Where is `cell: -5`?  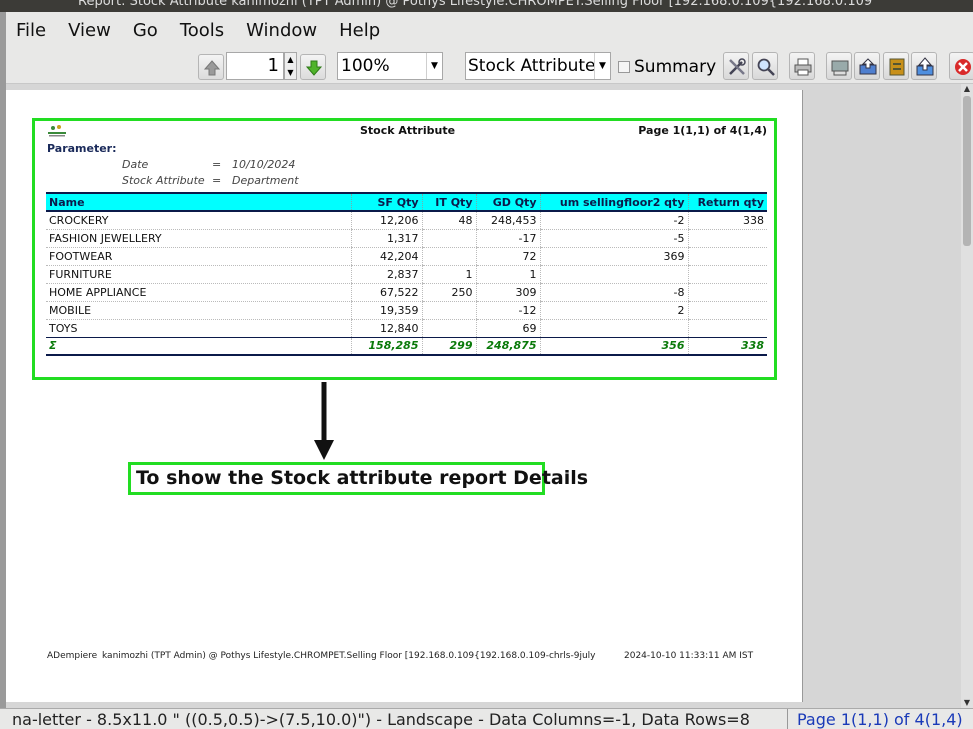
cell: -5 is located at coordinates (613, 238).